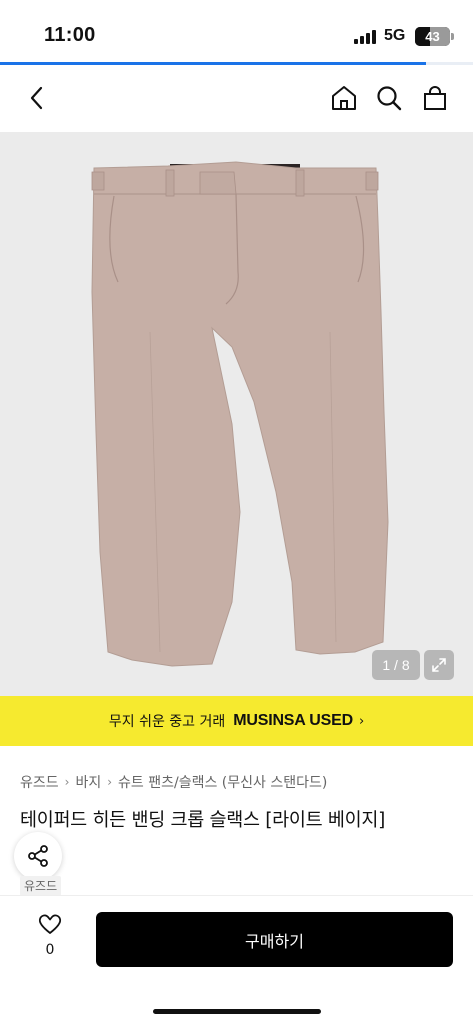 The height and width of the screenshot is (1024, 473). I want to click on breadcrumb-item: 바지, so click(88, 782).